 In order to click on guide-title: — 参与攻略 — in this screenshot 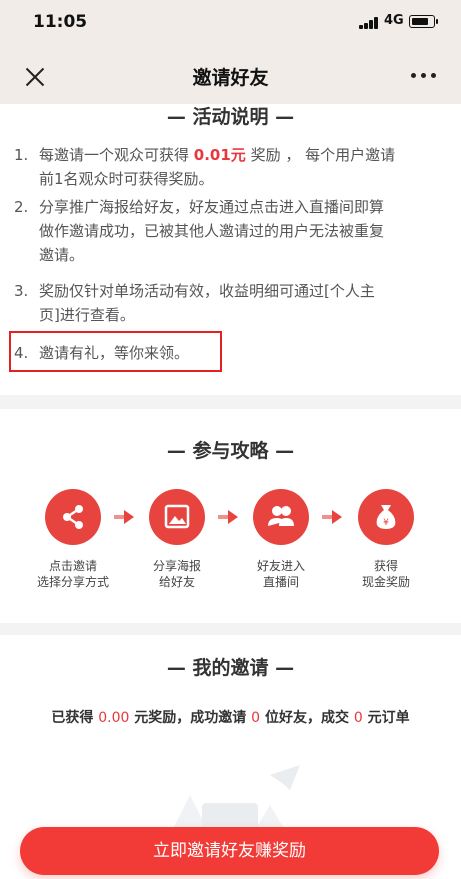, I will do `click(230, 451)`.